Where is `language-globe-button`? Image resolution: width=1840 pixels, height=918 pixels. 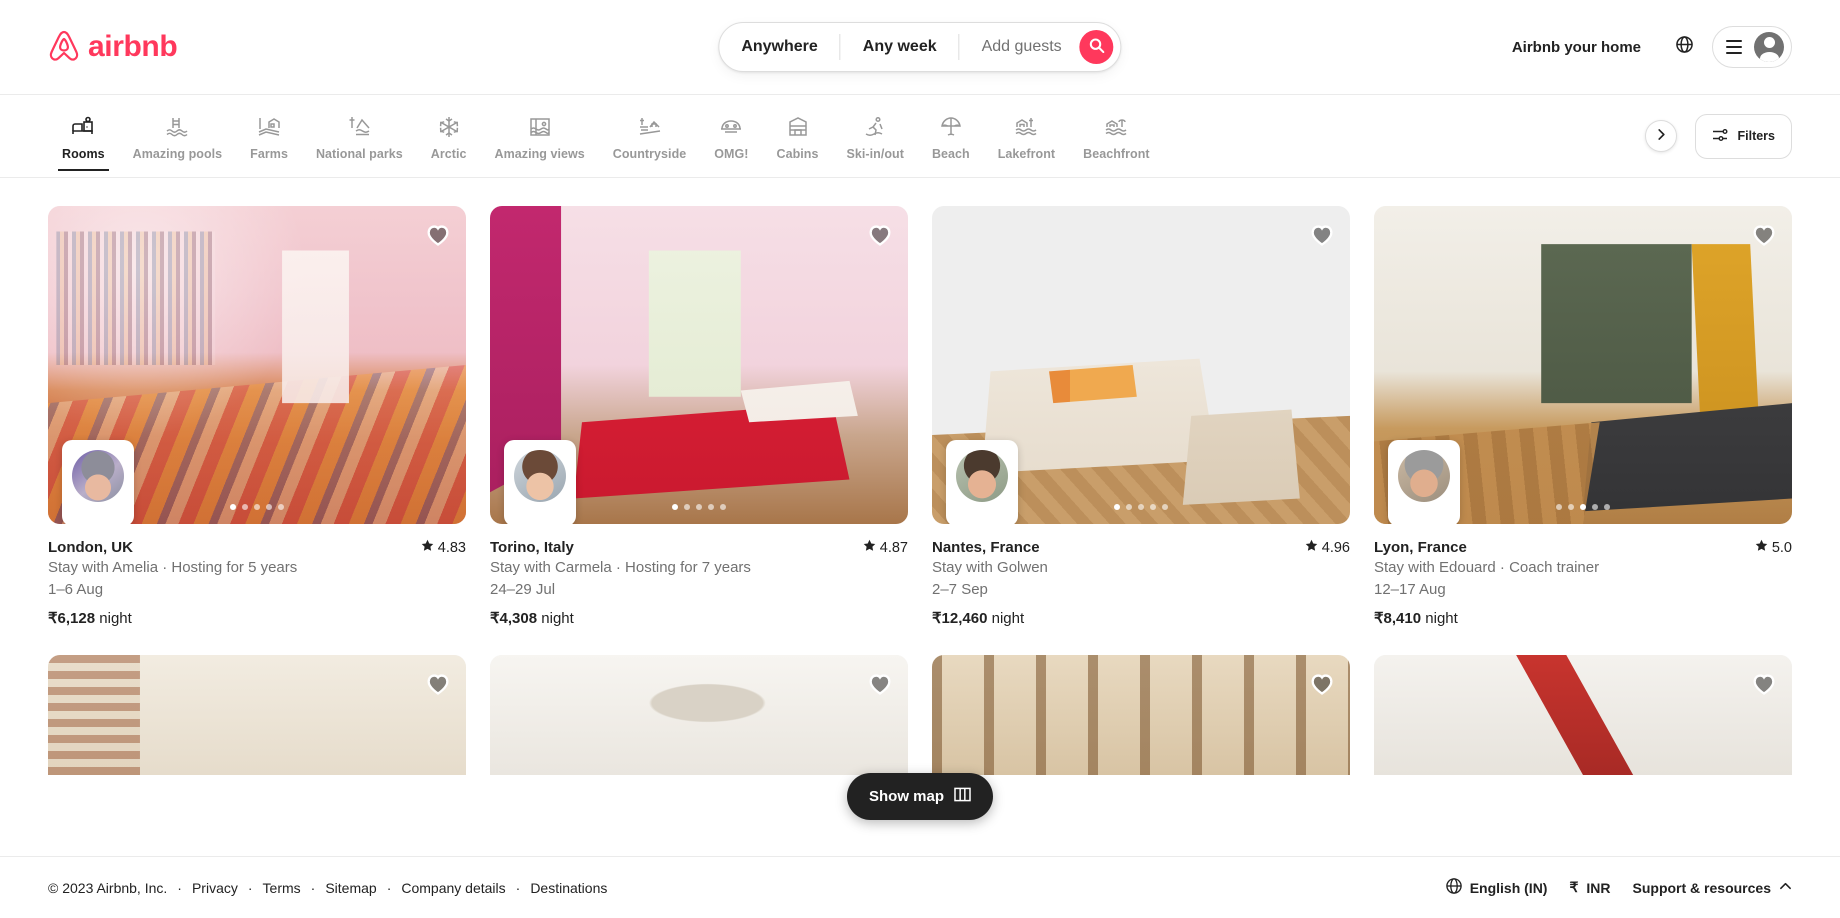
language-globe-button is located at coordinates (1684, 47).